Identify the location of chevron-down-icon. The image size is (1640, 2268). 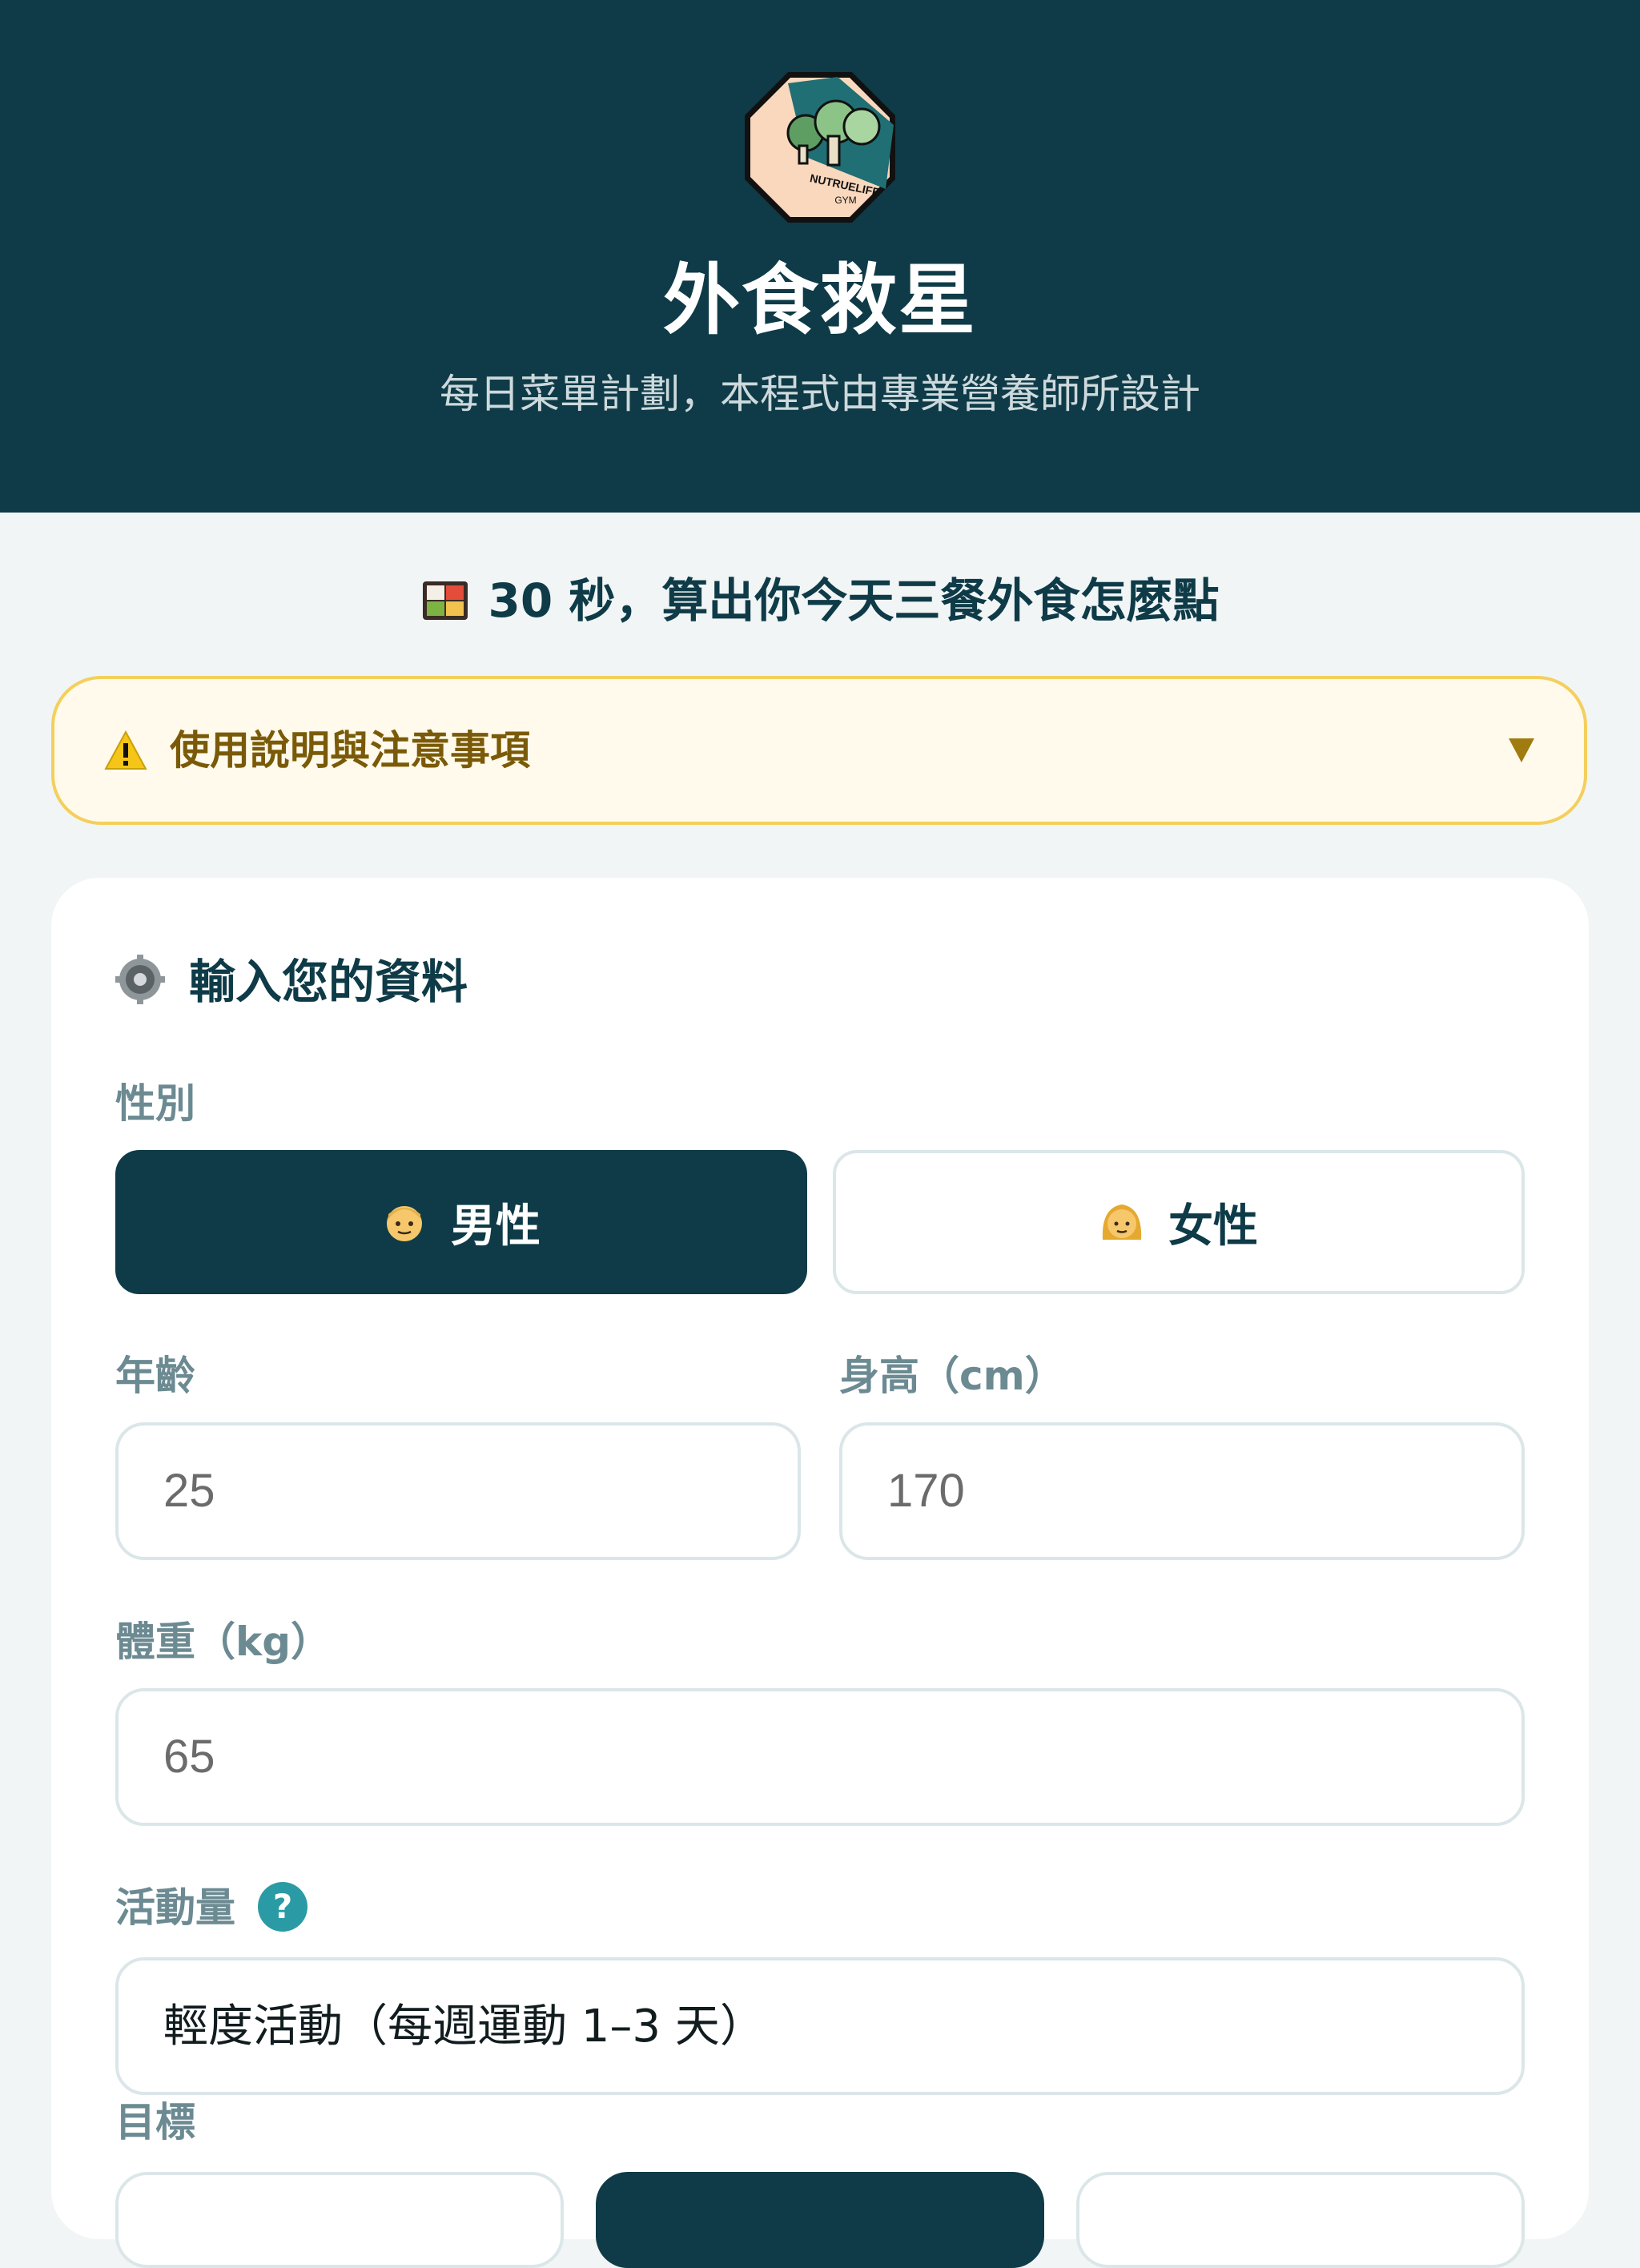
(1521, 750).